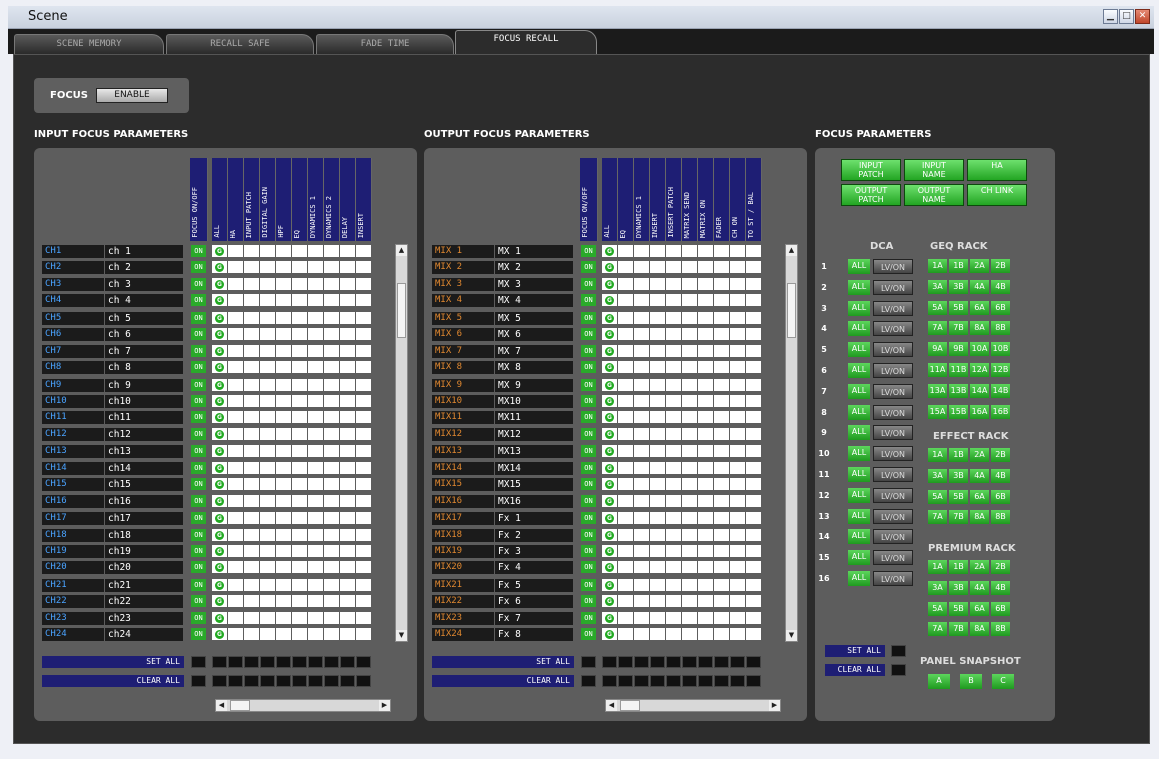 The width and height of the screenshot is (1159, 759). What do you see at coordinates (958, 496) in the screenshot?
I see `effect-5b-button: 5B` at bounding box center [958, 496].